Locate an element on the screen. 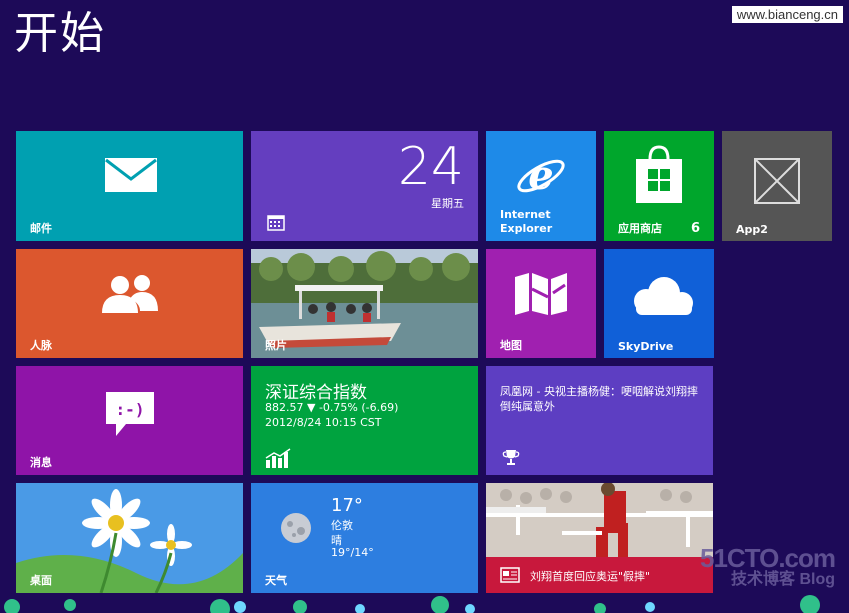 The image size is (849, 613). newspaper-icon is located at coordinates (510, 575).